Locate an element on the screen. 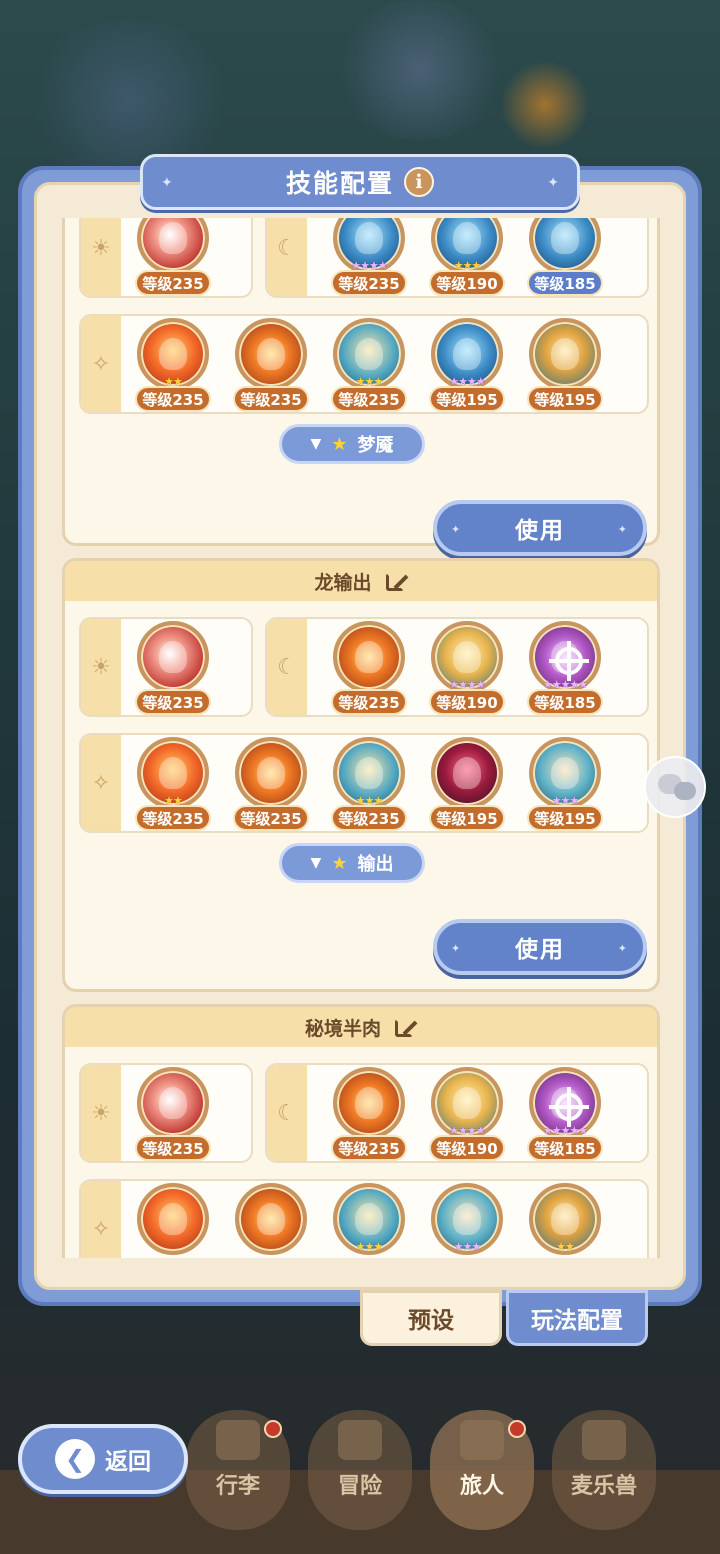 This screenshot has height=1554, width=720. skill-slot: 等级185 is located at coordinates (565, 257).